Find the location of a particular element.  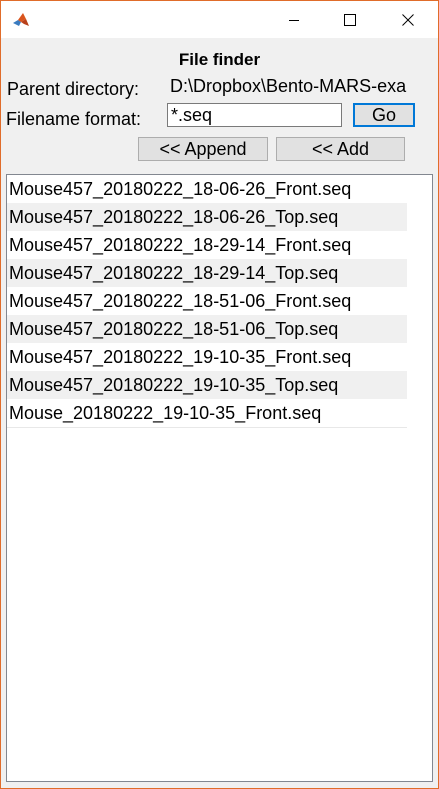

close-button is located at coordinates (408, 19).